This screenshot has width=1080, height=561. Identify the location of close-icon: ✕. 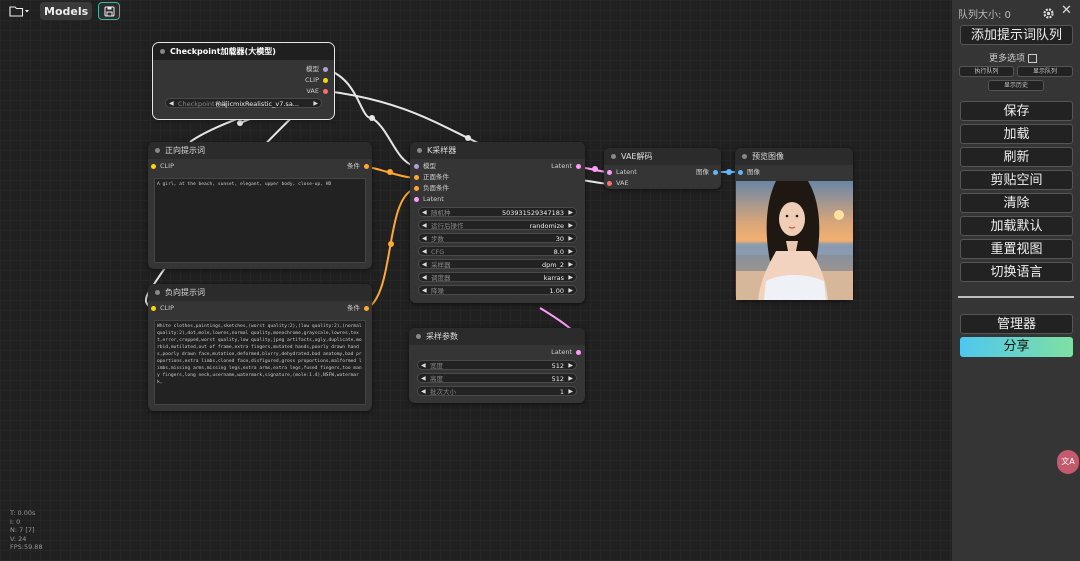
(1066, 10).